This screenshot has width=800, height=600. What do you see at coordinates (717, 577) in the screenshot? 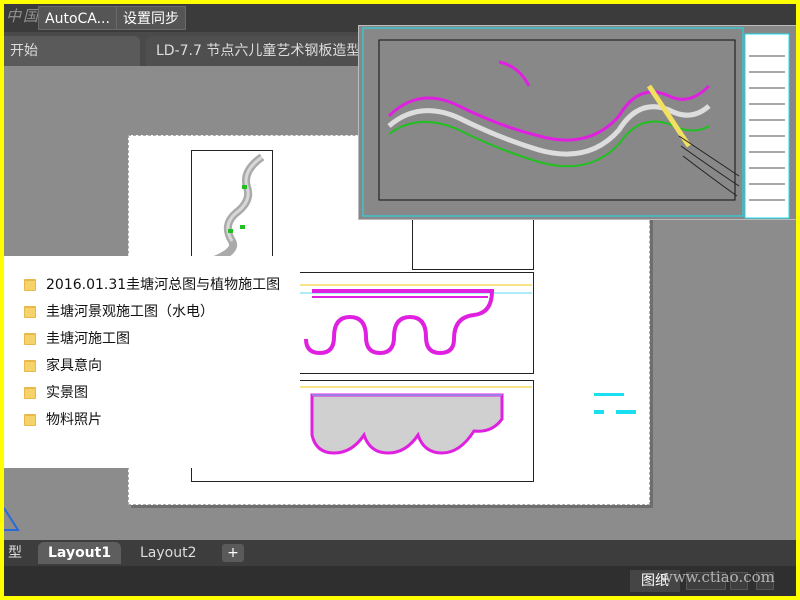
I see `watermark-text: www.ctiao.com` at bounding box center [717, 577].